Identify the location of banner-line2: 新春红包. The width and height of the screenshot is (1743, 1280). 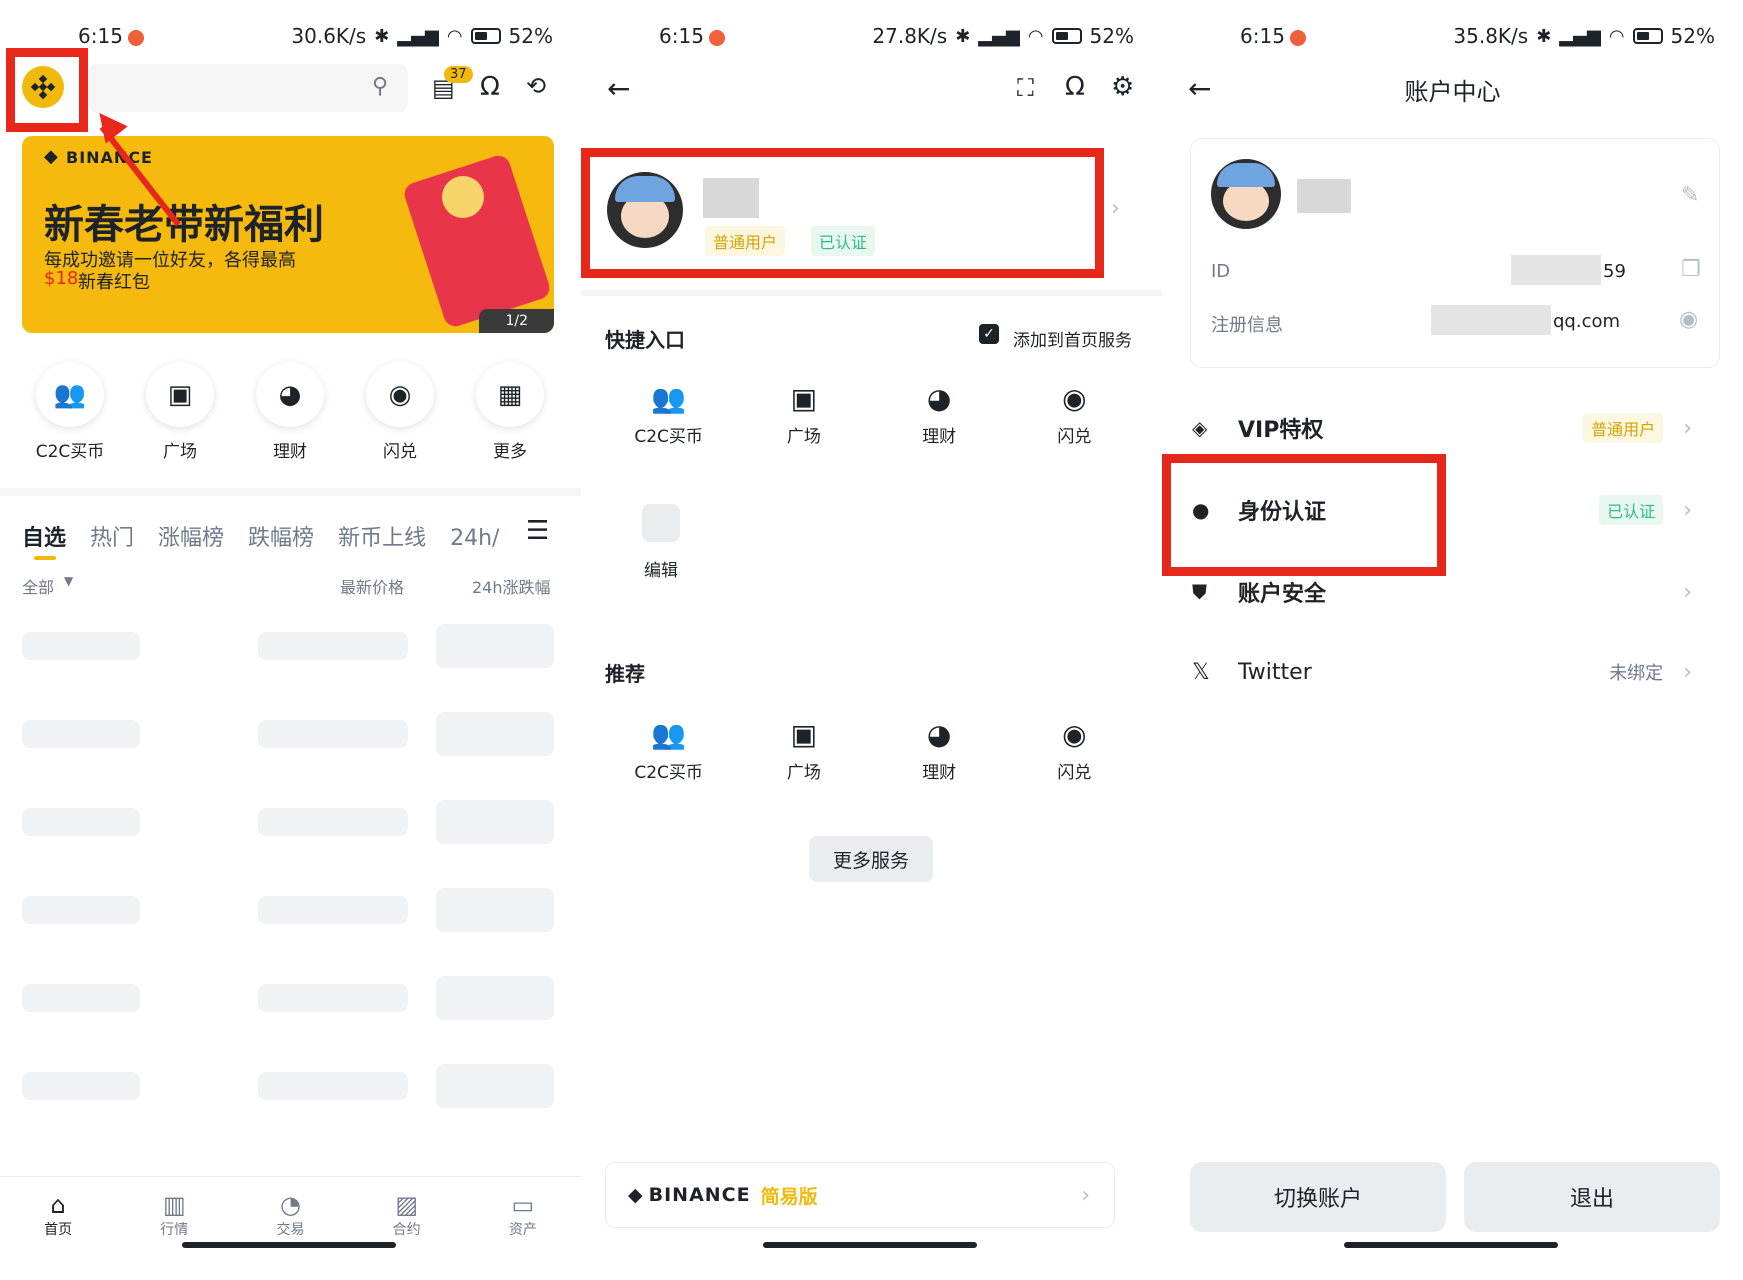
(114, 282).